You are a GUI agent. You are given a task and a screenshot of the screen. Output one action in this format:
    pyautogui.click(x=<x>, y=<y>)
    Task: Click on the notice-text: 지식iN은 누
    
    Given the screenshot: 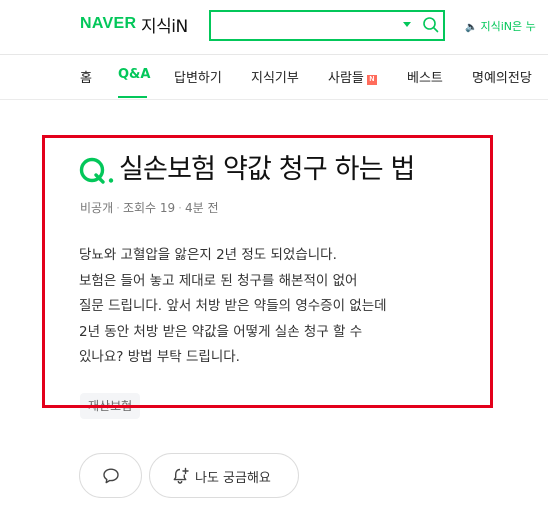 What is the action you would take?
    pyautogui.click(x=508, y=26)
    